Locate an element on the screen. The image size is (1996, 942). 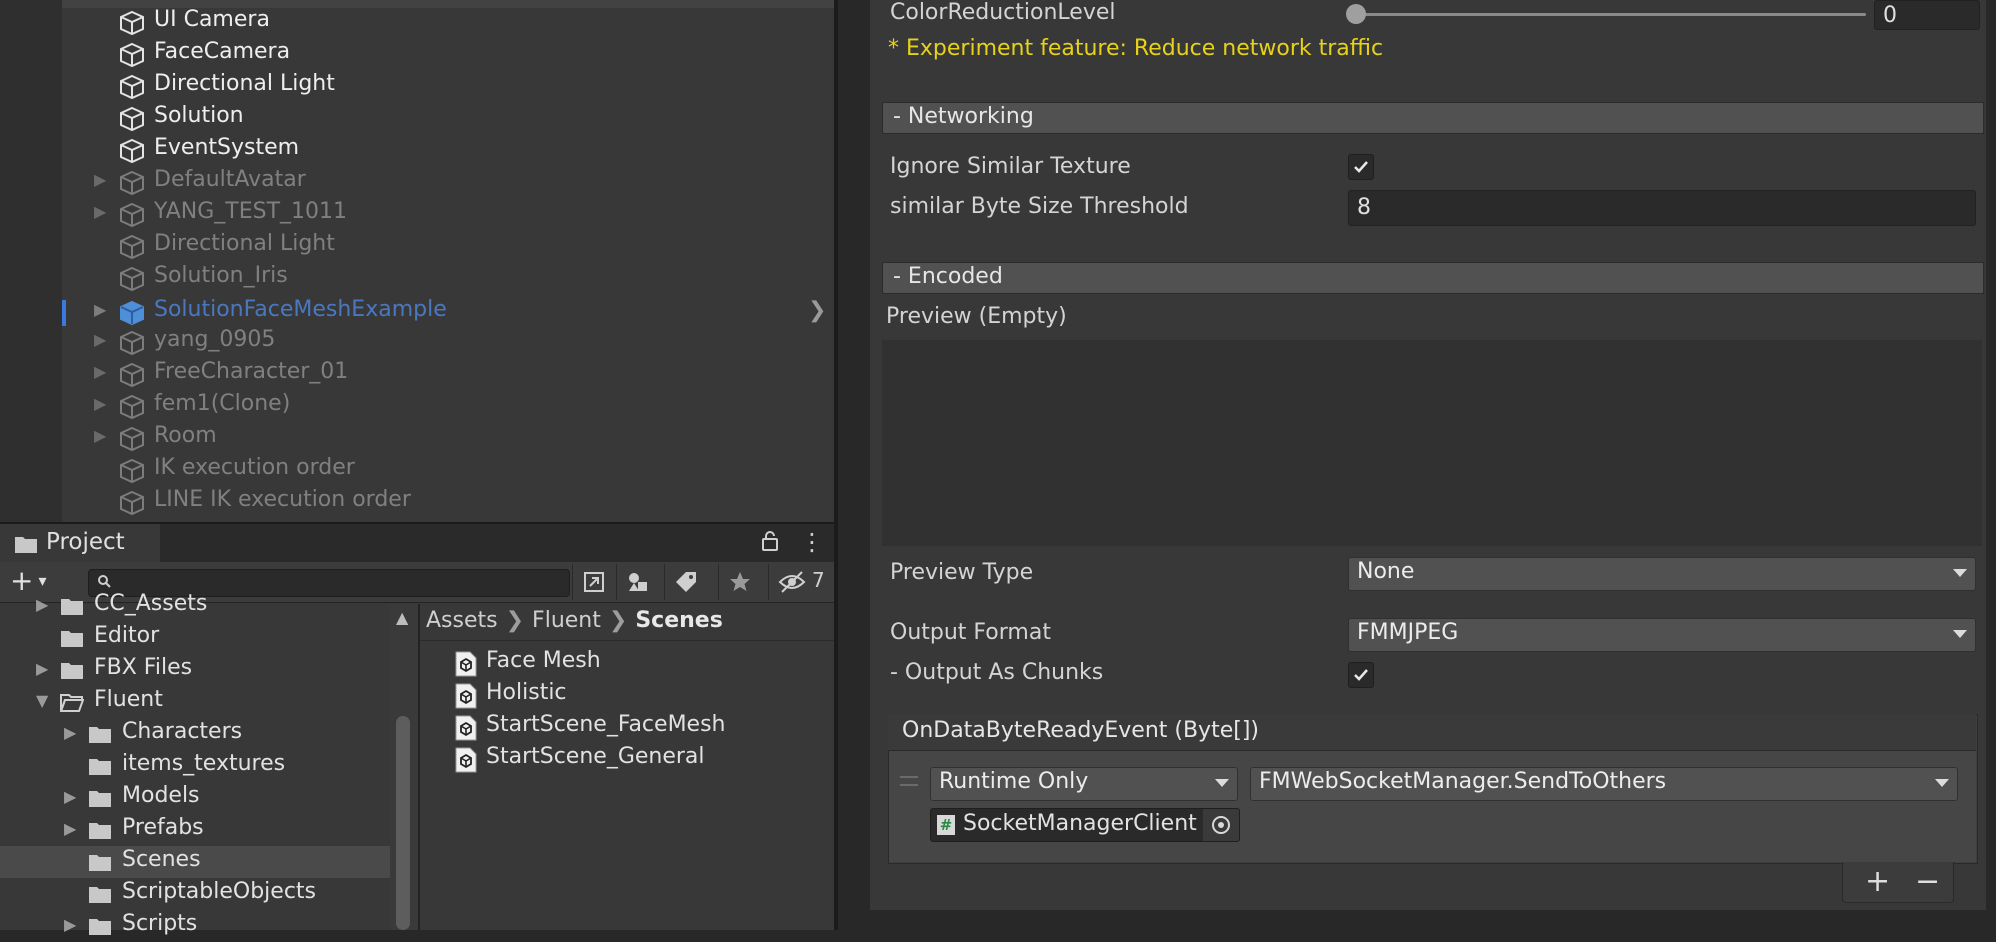
output-format-dropdown: FMMJPEG is located at coordinates (1662, 635).